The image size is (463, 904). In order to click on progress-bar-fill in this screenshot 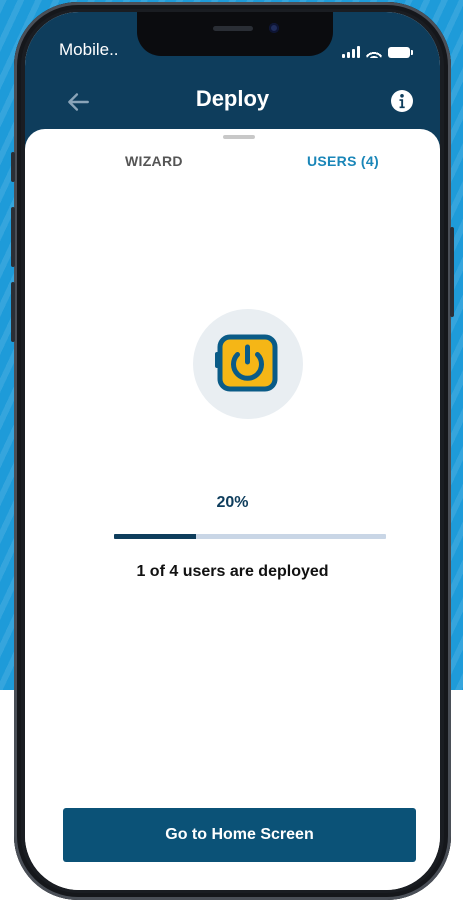, I will do `click(155, 536)`.